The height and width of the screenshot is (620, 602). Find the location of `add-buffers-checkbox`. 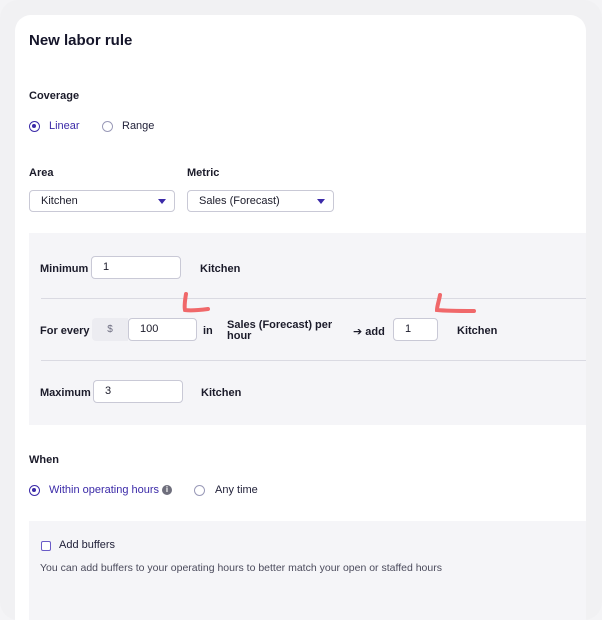

add-buffers-checkbox is located at coordinates (46, 546).